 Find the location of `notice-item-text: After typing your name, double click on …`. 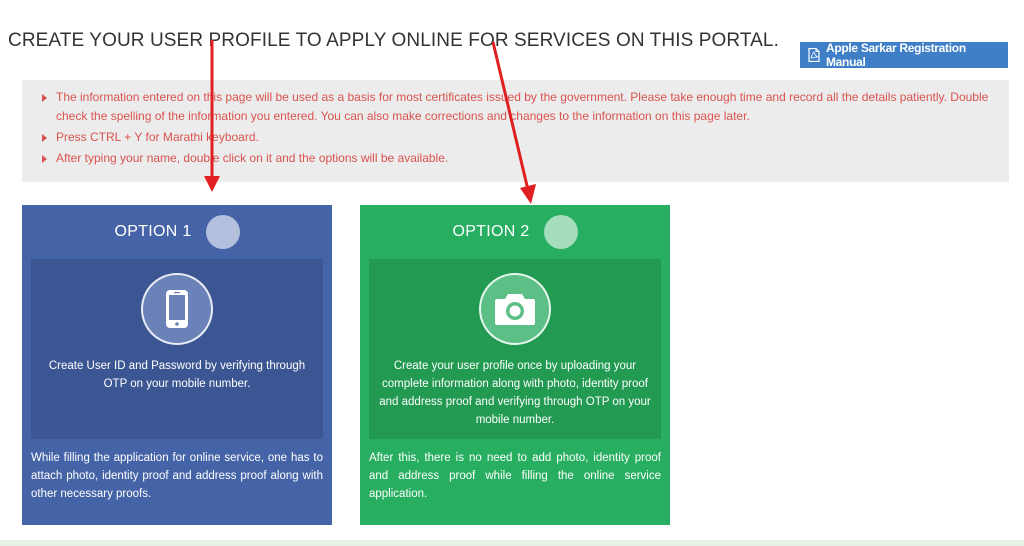

notice-item-text: After typing your name, double click on … is located at coordinates (252, 158).